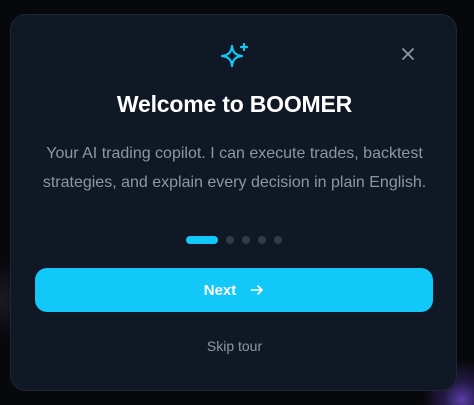 The width and height of the screenshot is (474, 405). I want to click on next-button: Next, so click(234, 290).